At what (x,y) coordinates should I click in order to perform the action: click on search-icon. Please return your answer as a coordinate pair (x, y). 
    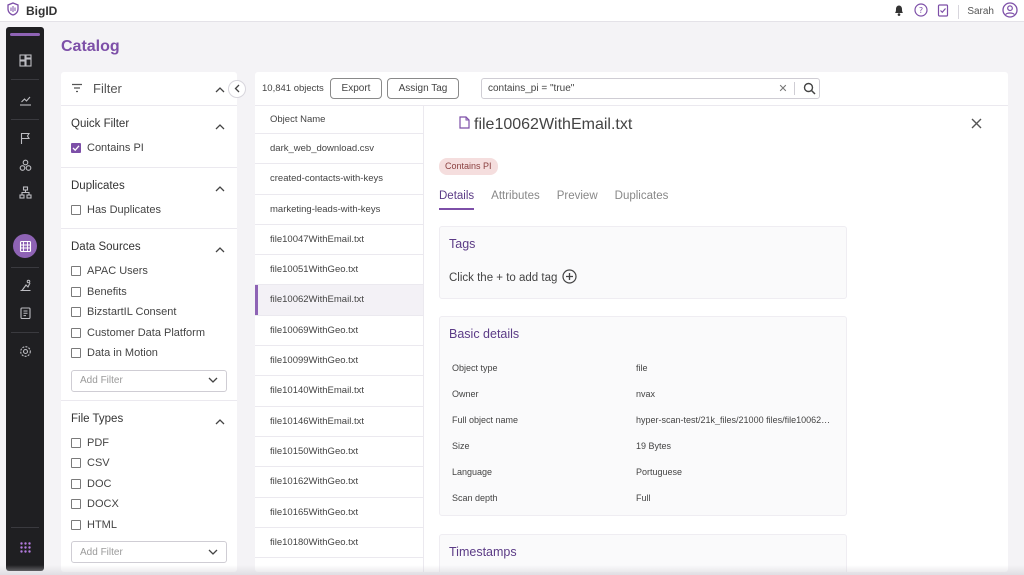
    Looking at the image, I should click on (809, 88).